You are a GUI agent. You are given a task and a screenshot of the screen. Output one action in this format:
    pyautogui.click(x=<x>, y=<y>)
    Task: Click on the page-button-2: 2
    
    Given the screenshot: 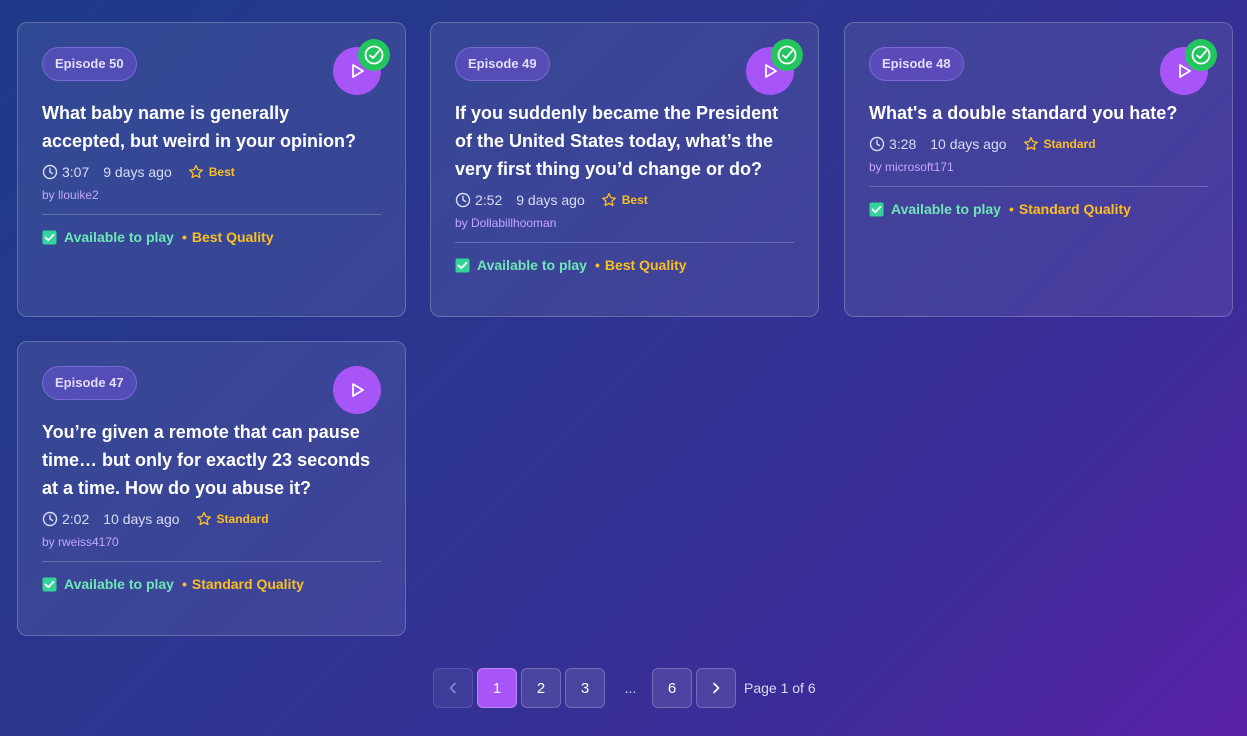 What is the action you would take?
    pyautogui.click(x=541, y=688)
    